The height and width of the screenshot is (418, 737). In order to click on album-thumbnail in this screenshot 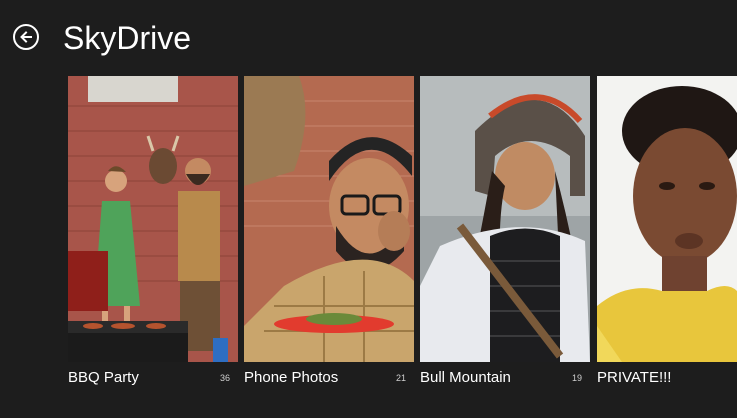, I will do `click(667, 219)`.